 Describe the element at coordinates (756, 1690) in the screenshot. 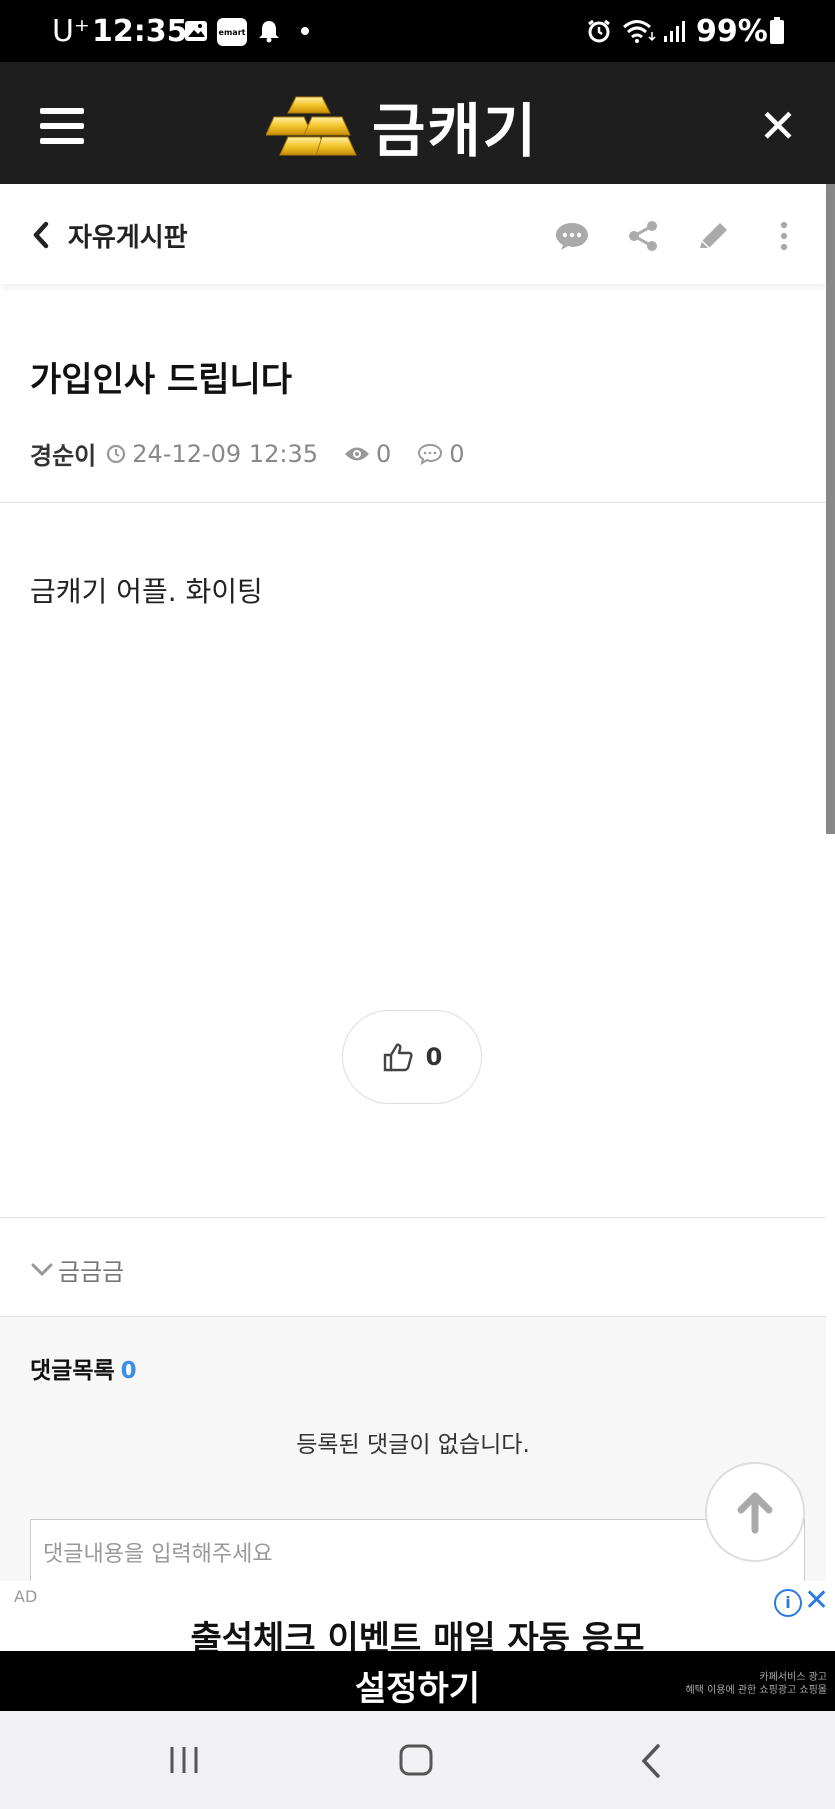

I see `ad-fine-print-2: 혜택 이용에 관한 쇼핑광고 쇼핑몰` at that location.